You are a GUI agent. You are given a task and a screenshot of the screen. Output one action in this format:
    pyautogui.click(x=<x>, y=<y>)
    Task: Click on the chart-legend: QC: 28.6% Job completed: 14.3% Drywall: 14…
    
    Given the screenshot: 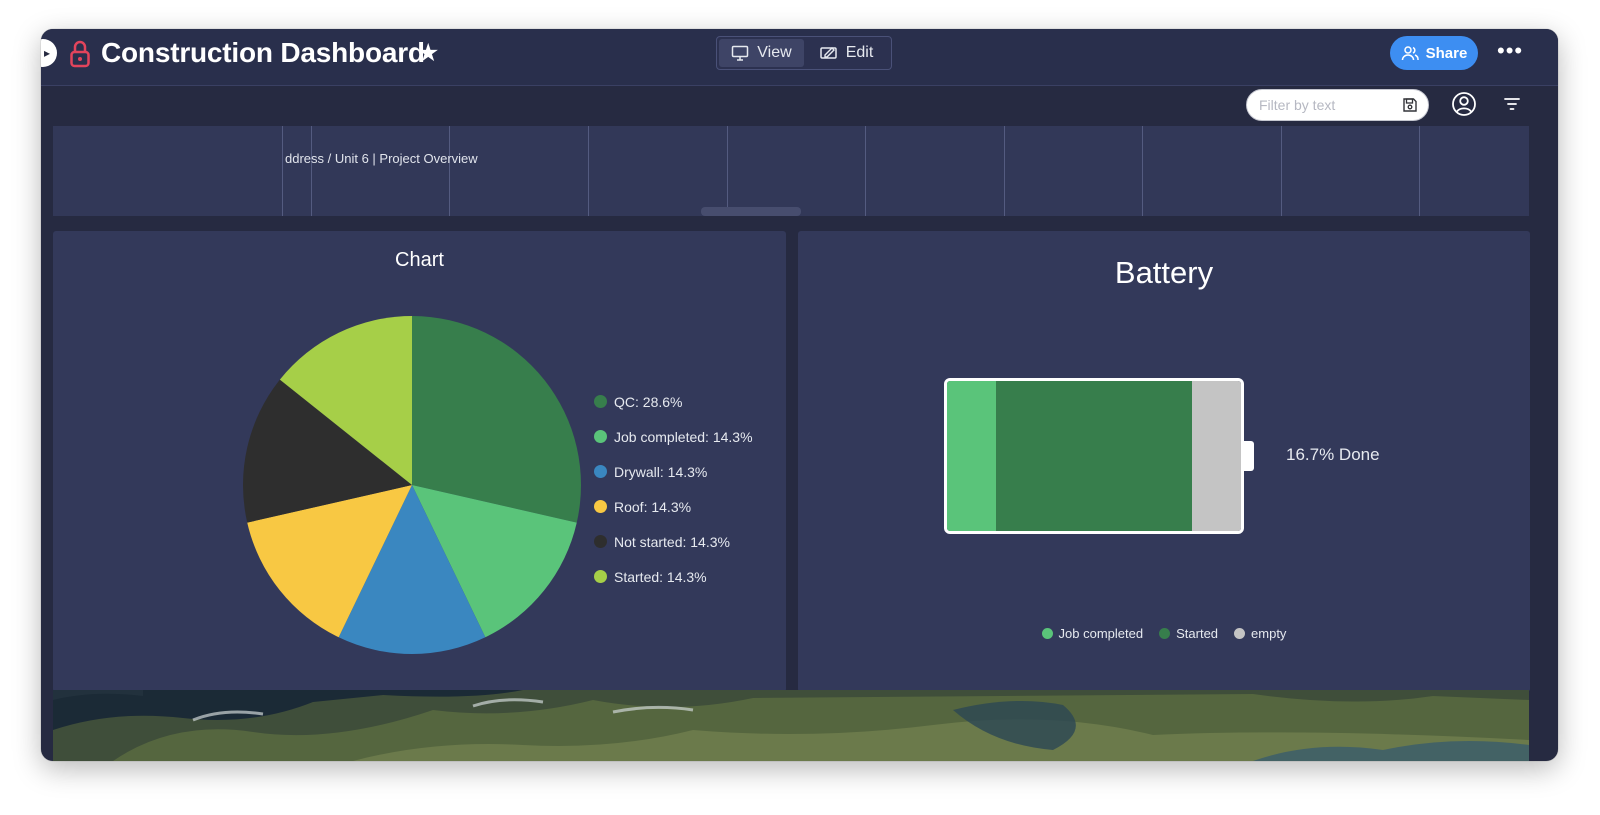 What is the action you would take?
    pyautogui.click(x=673, y=489)
    